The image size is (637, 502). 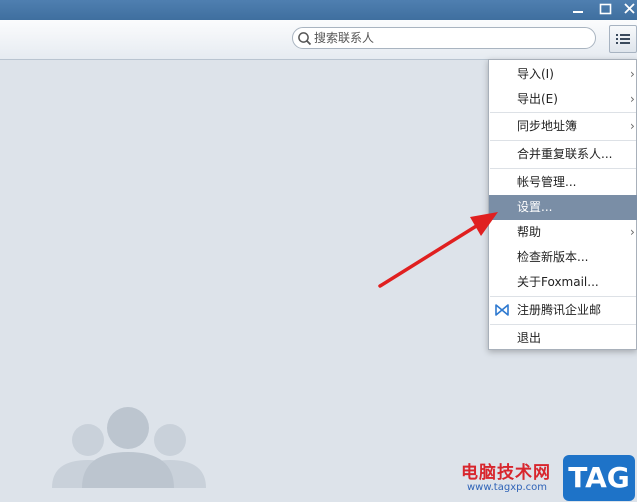 I want to click on search-input, so click(x=449, y=38).